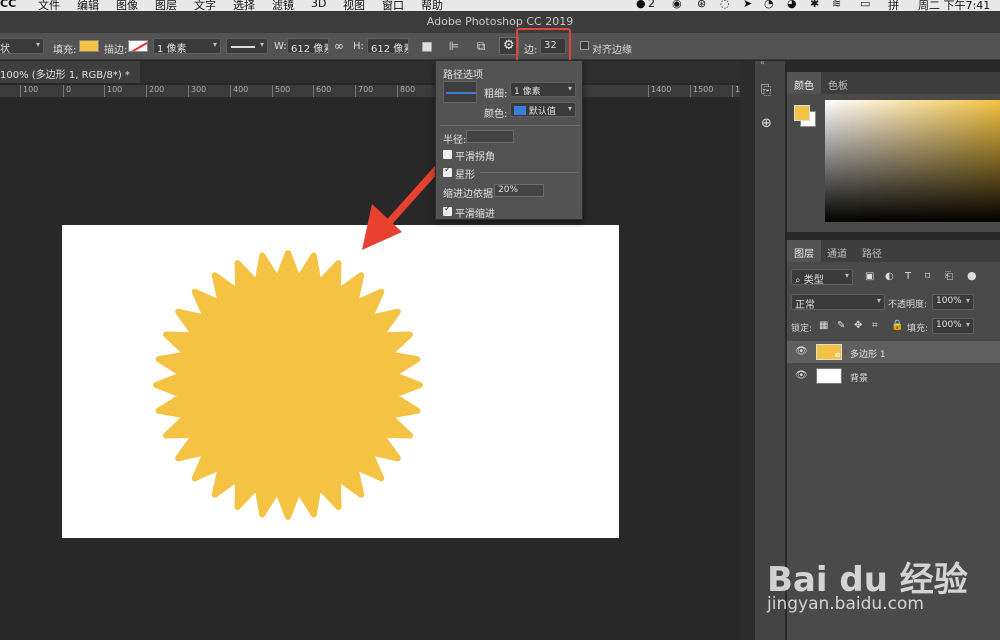 The height and width of the screenshot is (640, 1000). I want to click on link-icon: ∞, so click(339, 46).